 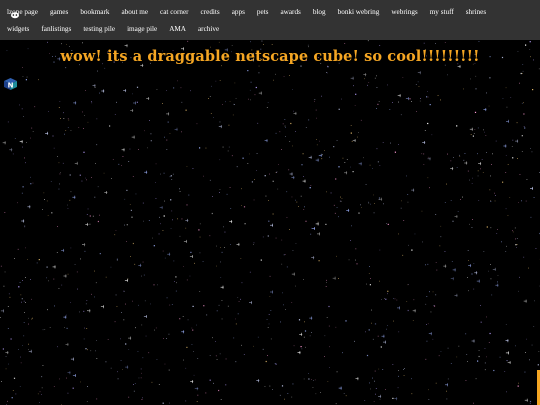 I want to click on cube-letter: N, so click(x=11, y=86).